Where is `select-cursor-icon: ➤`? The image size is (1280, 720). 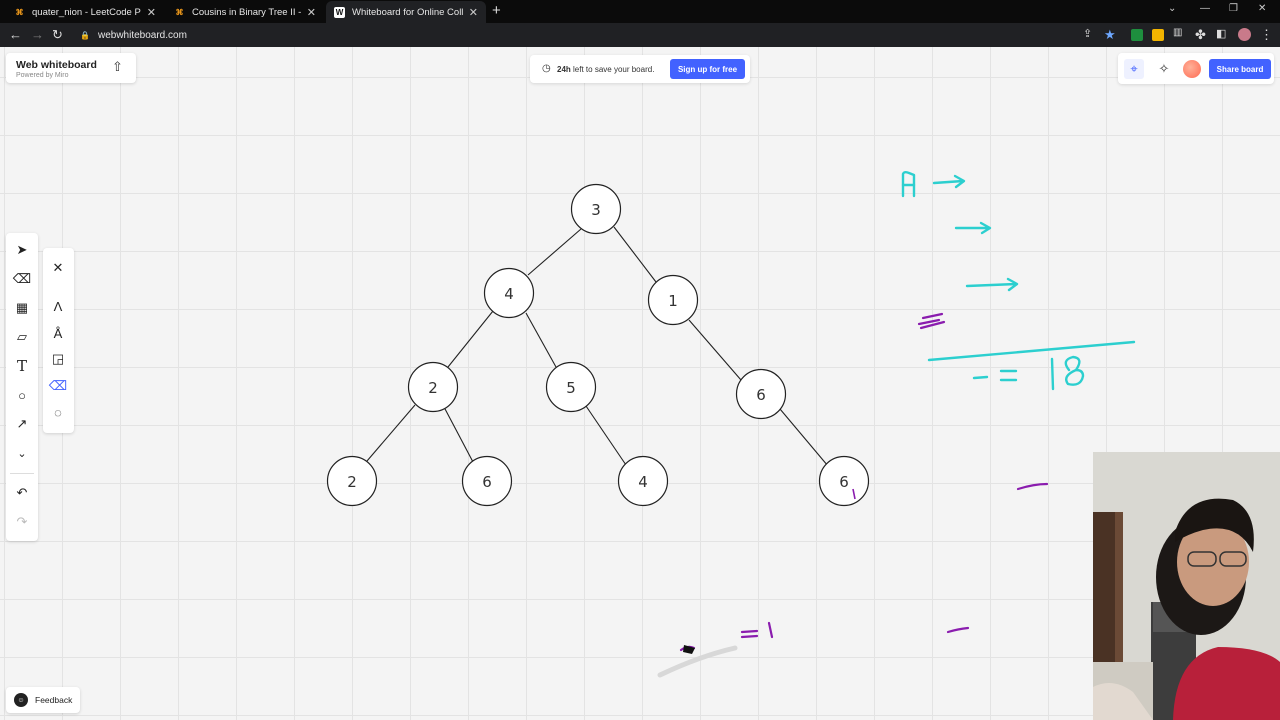 select-cursor-icon: ➤ is located at coordinates (22, 250).